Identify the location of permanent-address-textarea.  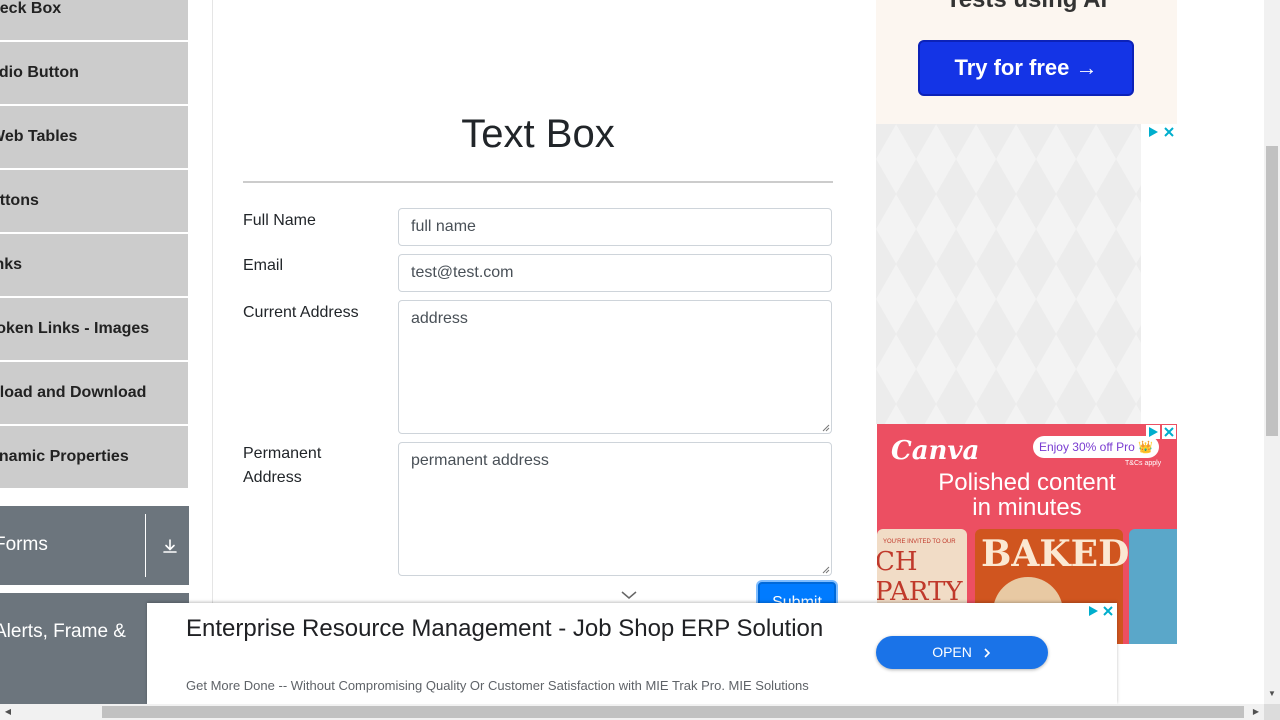
(615, 509).